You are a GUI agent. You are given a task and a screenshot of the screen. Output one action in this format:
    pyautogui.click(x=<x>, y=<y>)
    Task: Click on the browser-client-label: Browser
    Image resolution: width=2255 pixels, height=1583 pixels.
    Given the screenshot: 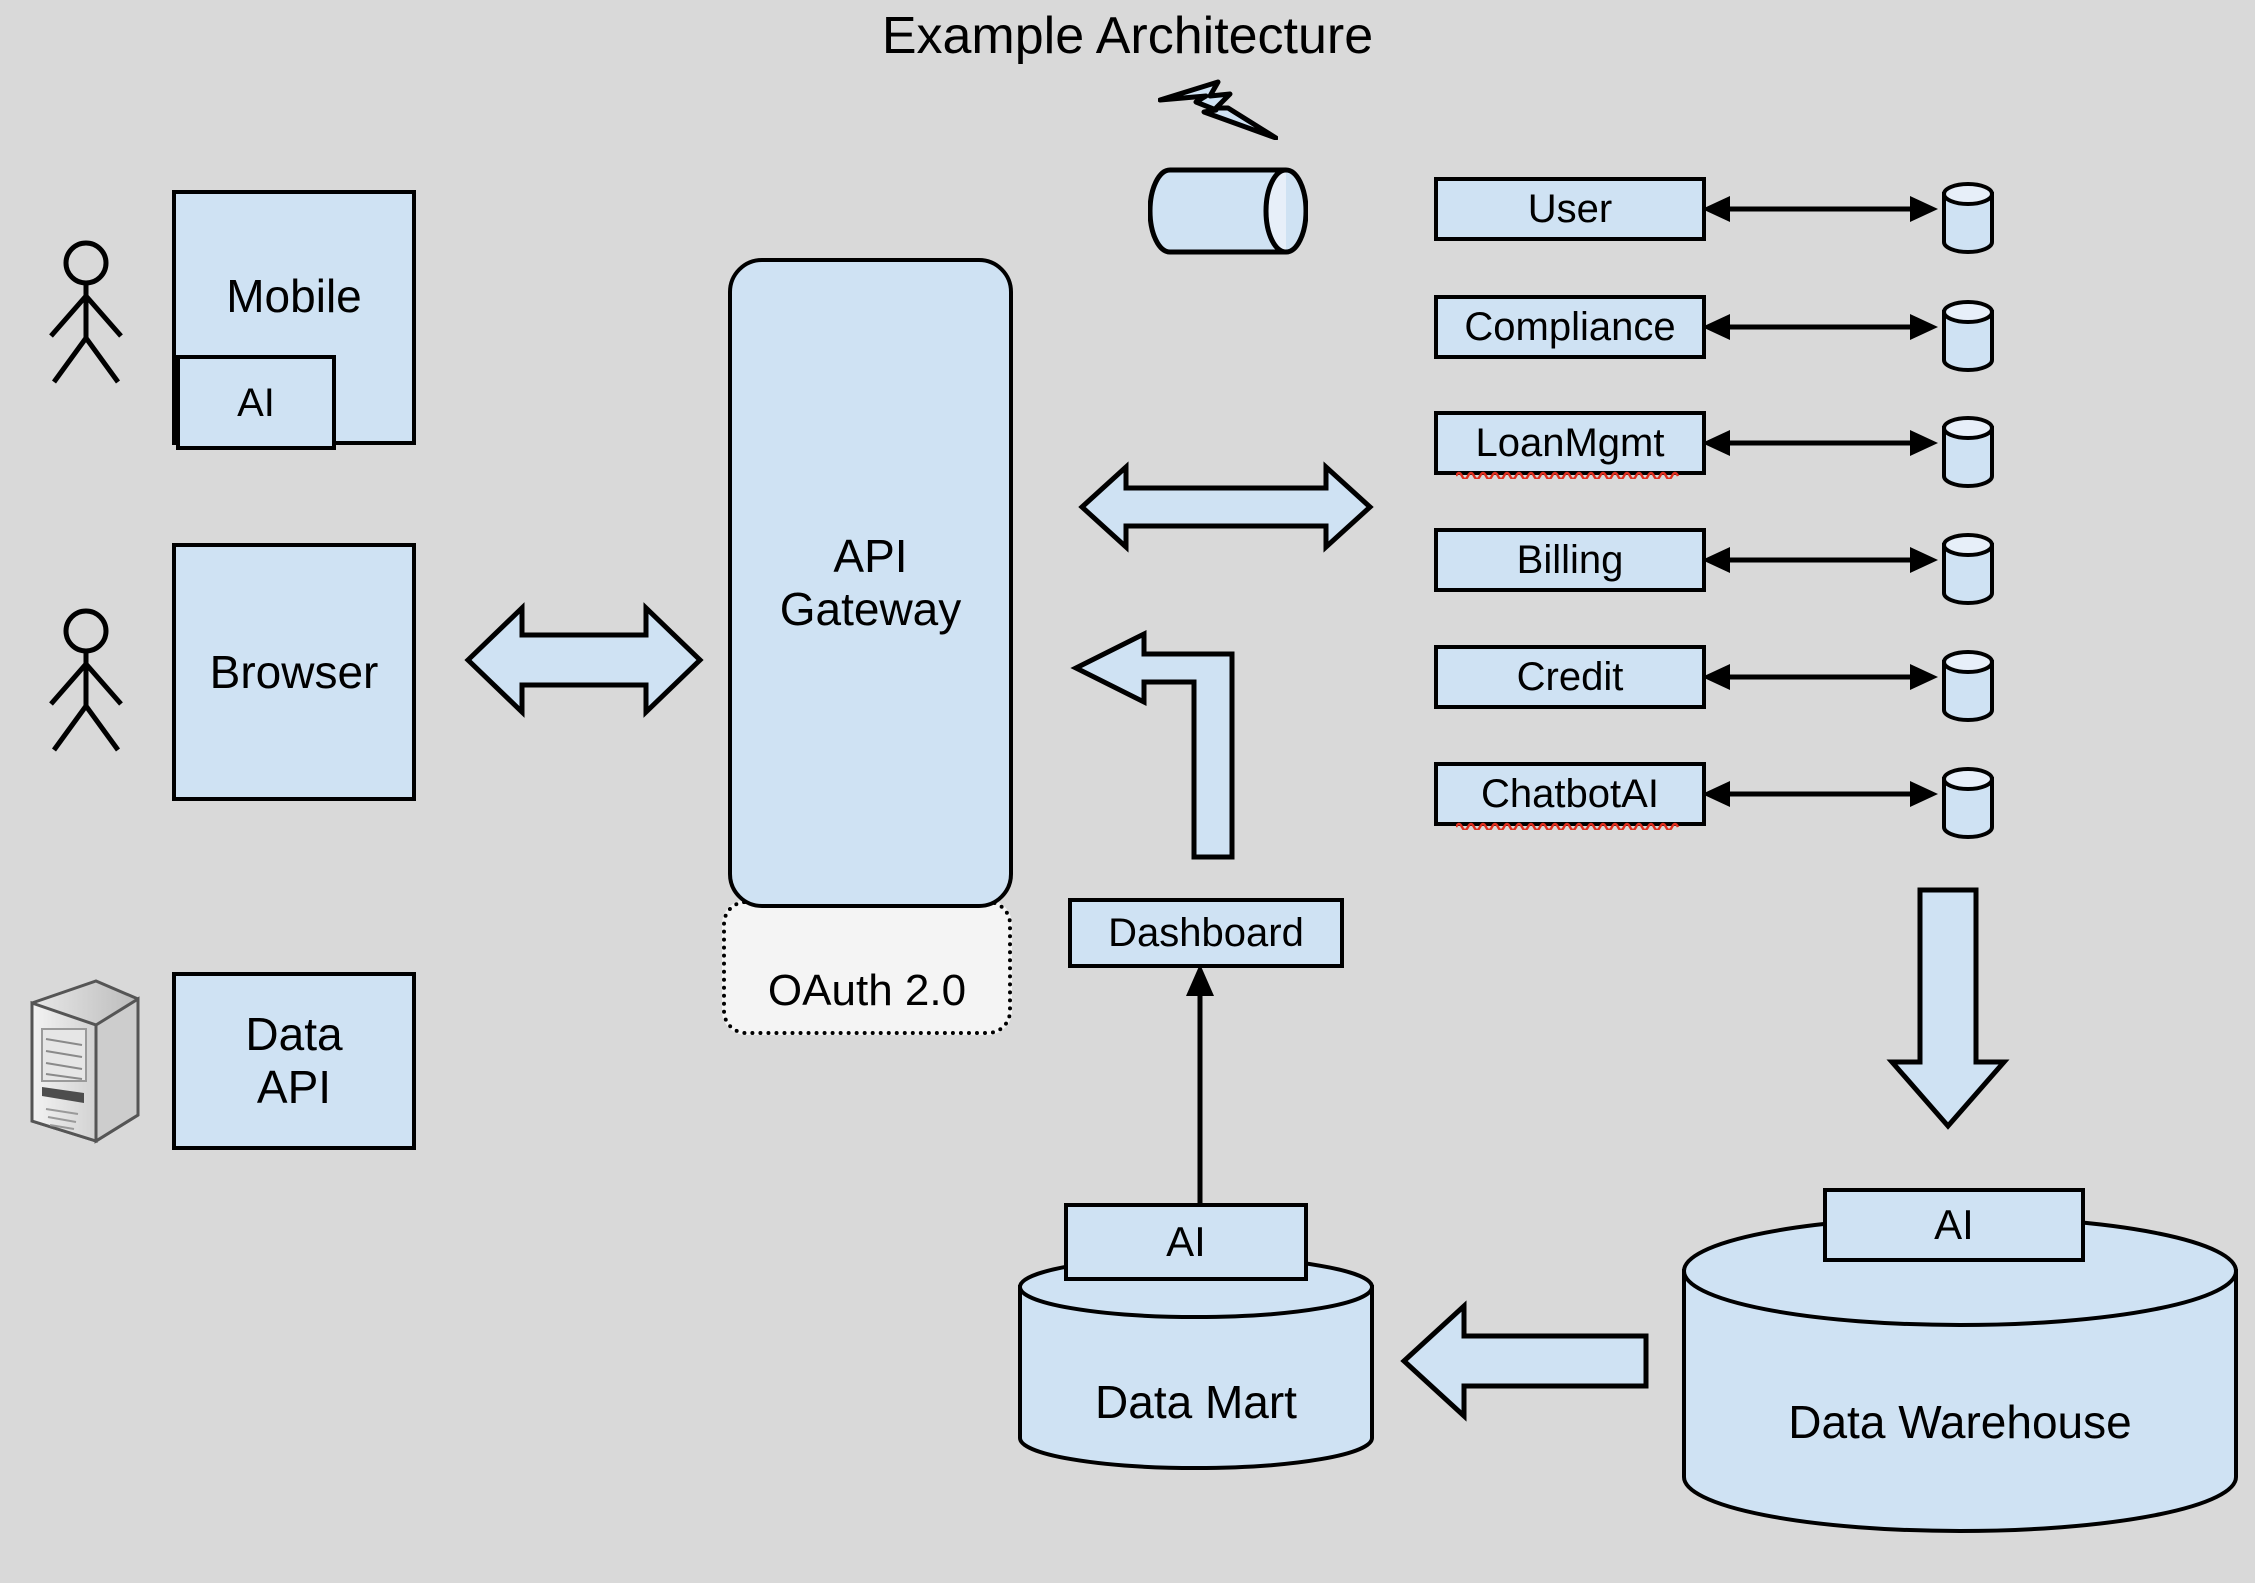 What is the action you would take?
    pyautogui.click(x=294, y=671)
    